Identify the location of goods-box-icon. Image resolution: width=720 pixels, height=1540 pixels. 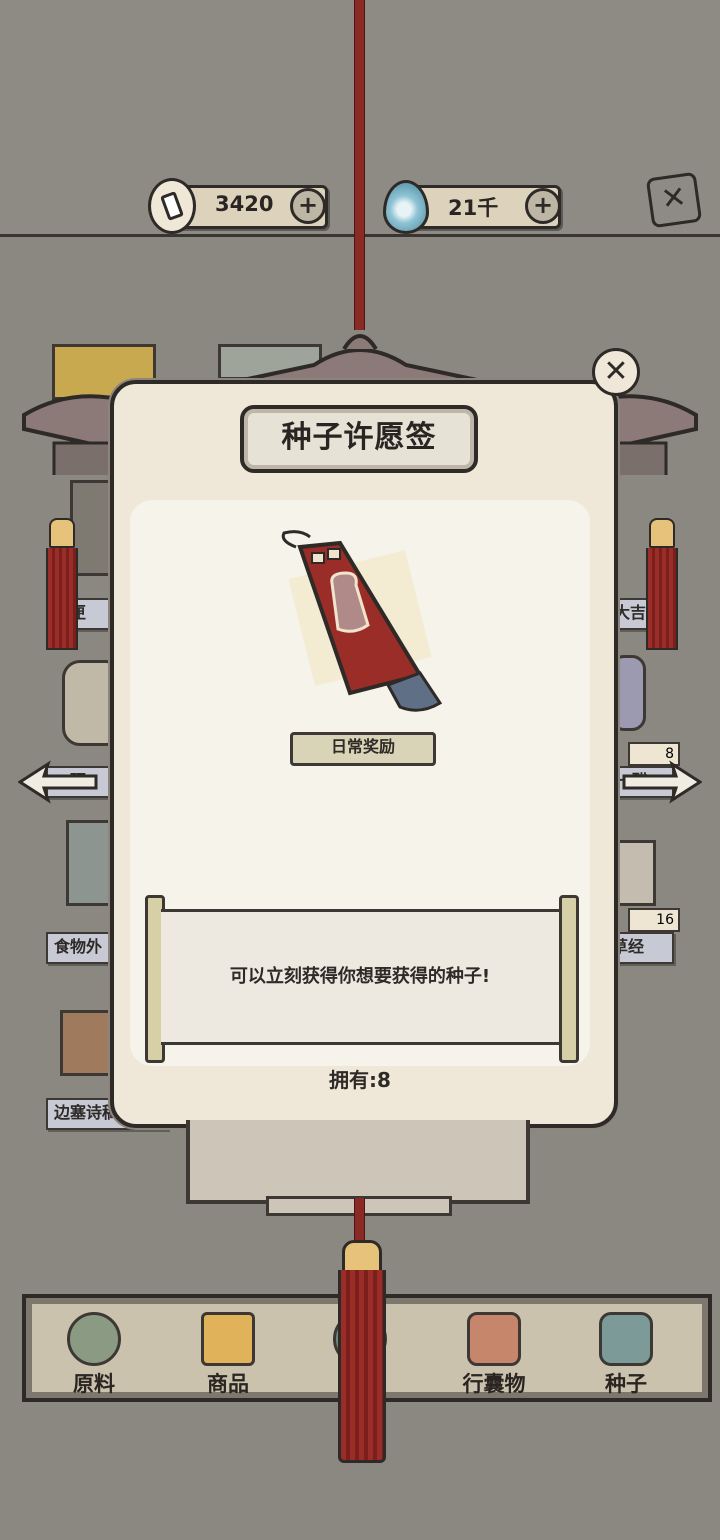
(228, 1339).